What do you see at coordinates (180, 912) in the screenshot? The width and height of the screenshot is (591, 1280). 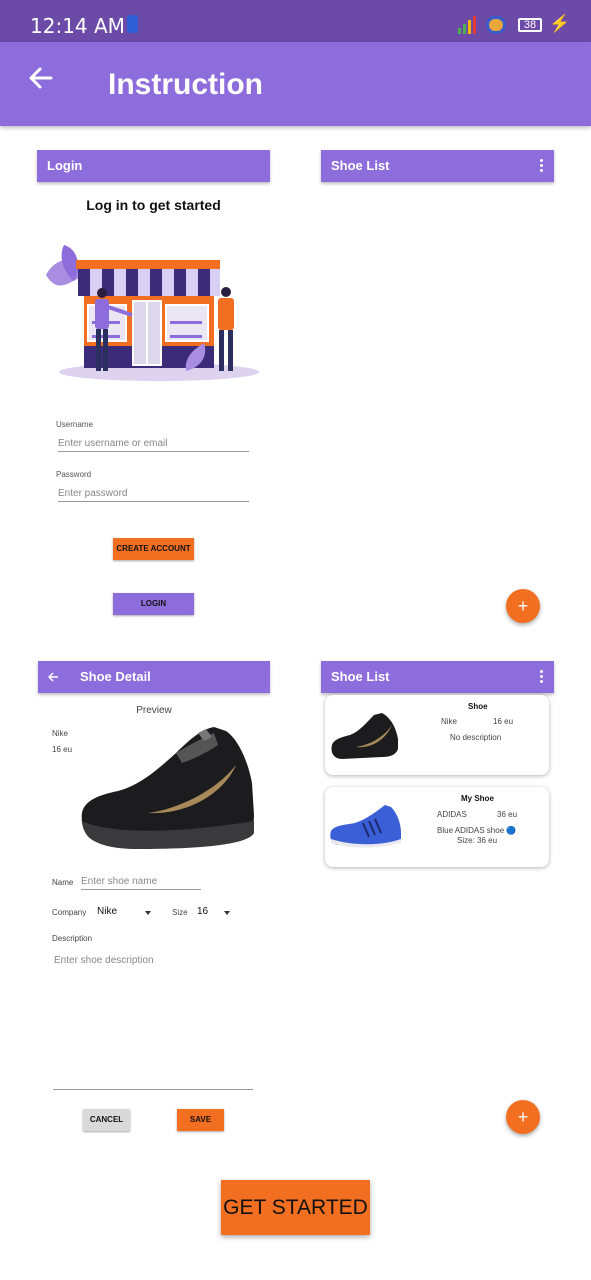 I see `size-label: Size` at bounding box center [180, 912].